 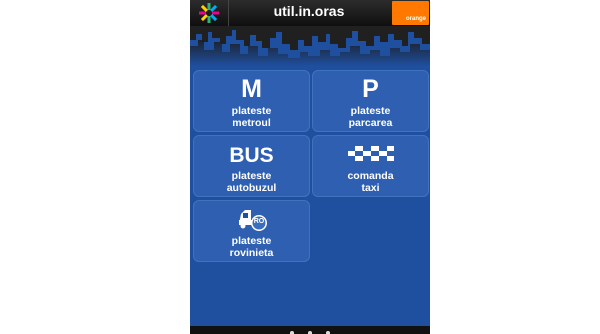 What do you see at coordinates (370, 123) in the screenshot?
I see `tile-parking-label-line2: parcarea` at bounding box center [370, 123].